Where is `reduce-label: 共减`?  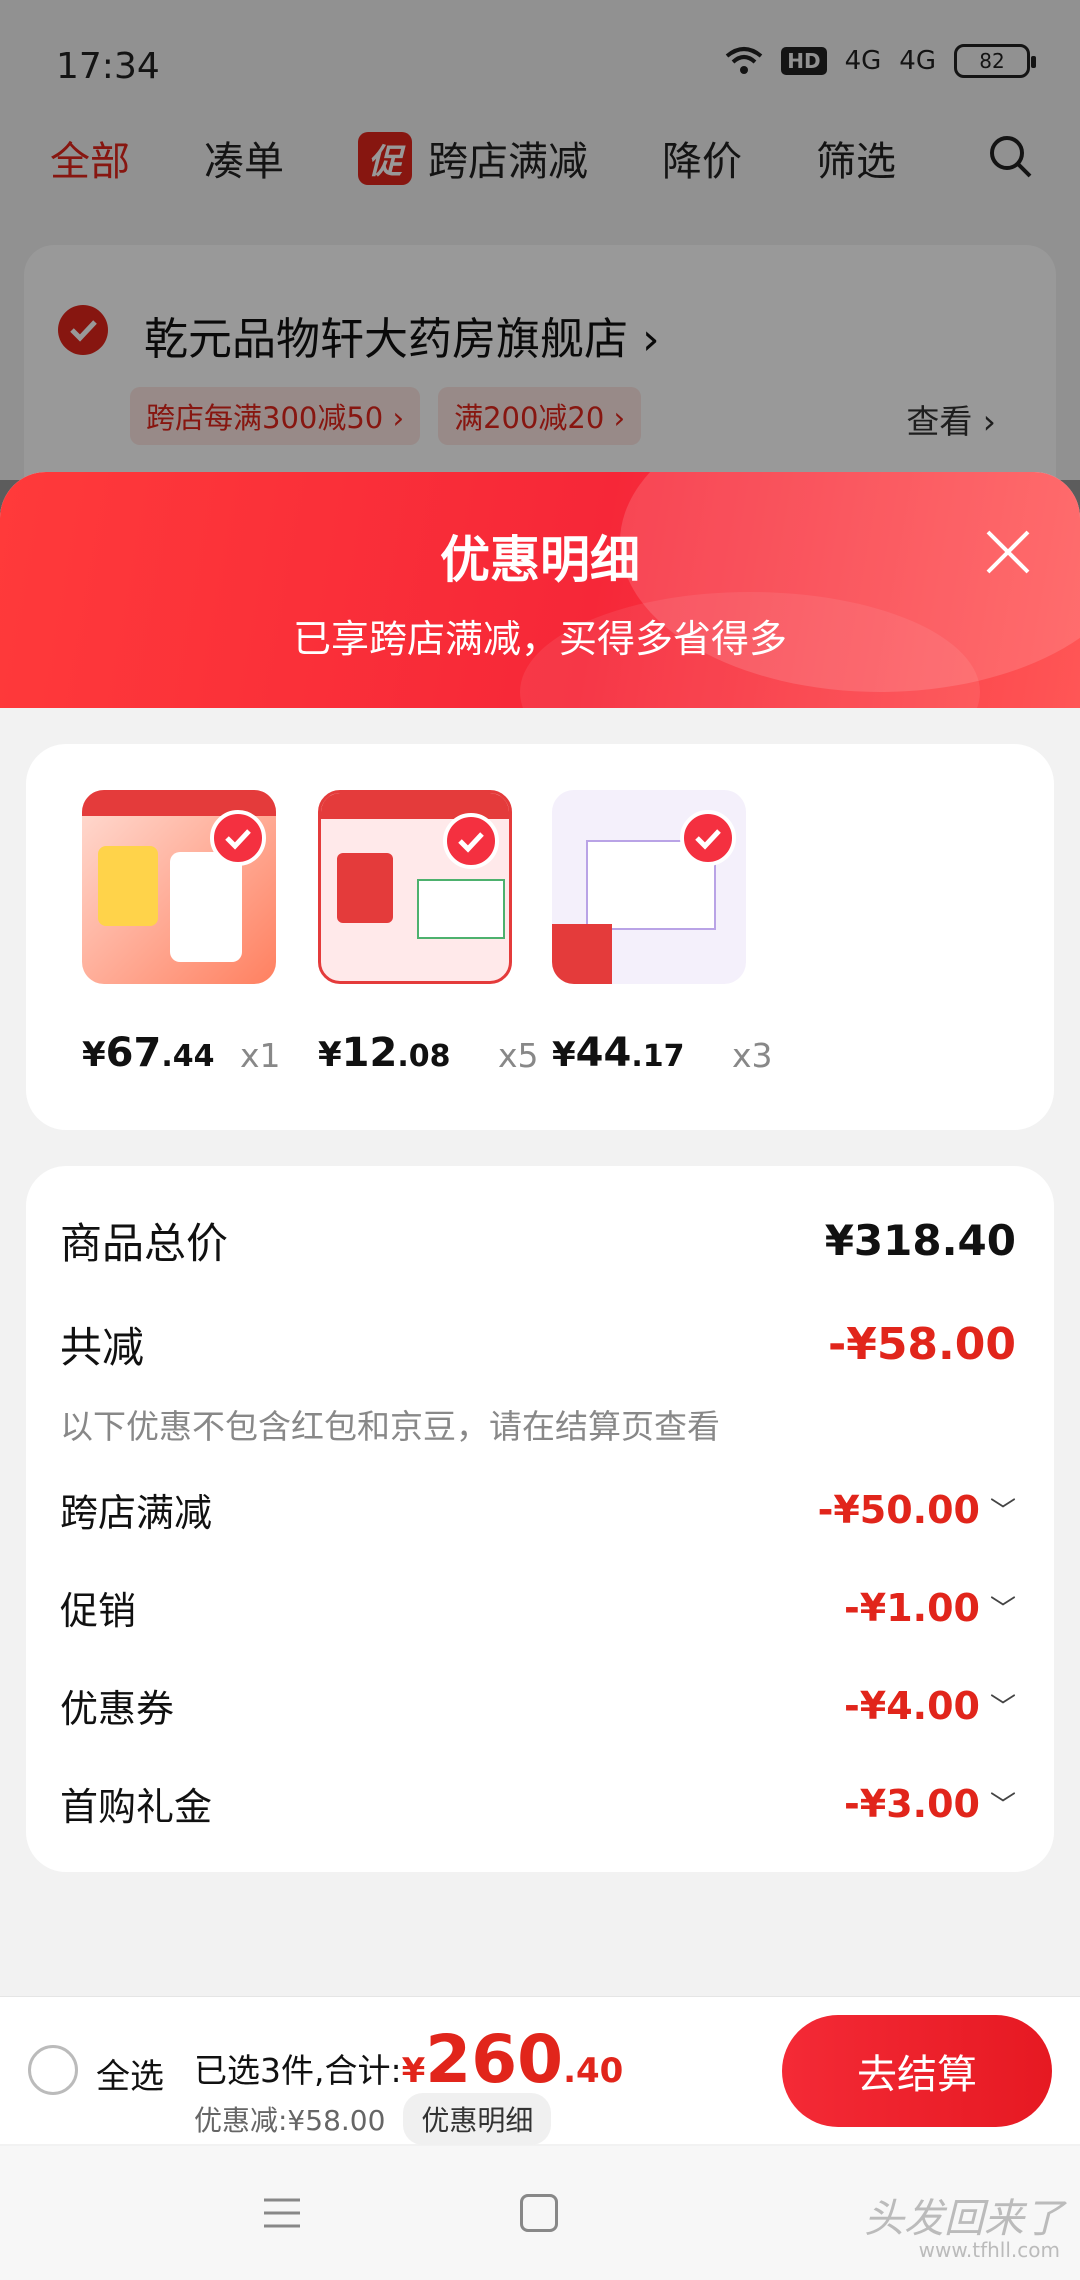 reduce-label: 共减 is located at coordinates (102, 1347).